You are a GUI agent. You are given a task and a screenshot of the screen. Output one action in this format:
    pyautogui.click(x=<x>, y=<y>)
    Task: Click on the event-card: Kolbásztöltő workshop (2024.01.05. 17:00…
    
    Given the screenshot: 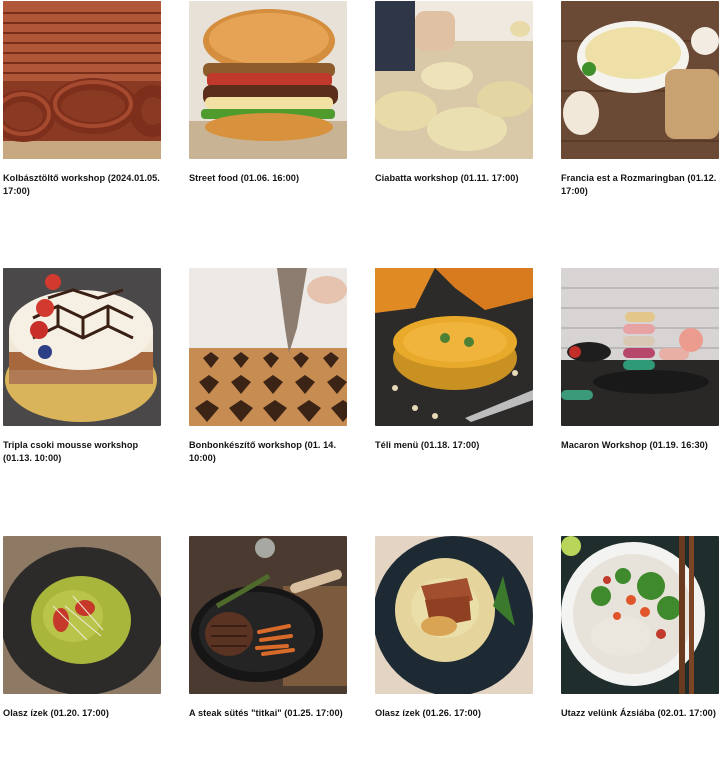 What is the action you would take?
    pyautogui.click(x=82, y=99)
    